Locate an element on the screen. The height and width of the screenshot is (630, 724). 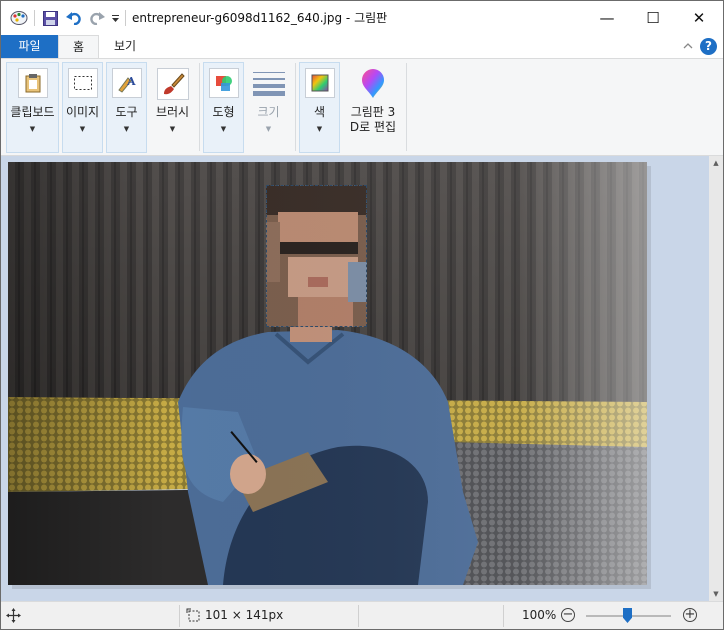
color-label: 색 is located at coordinates (319, 112).